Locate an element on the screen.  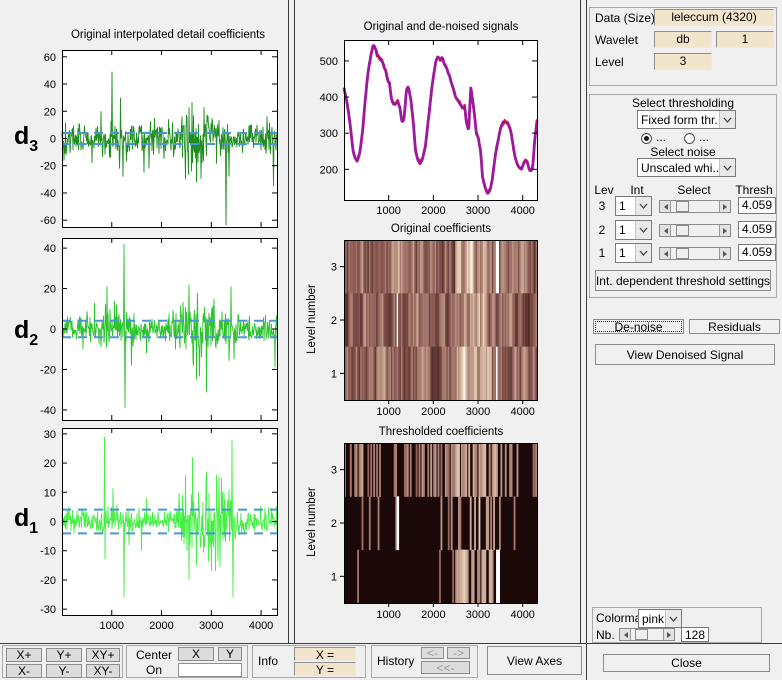
level-3-threshold-edit: 4.059 is located at coordinates (757, 205).